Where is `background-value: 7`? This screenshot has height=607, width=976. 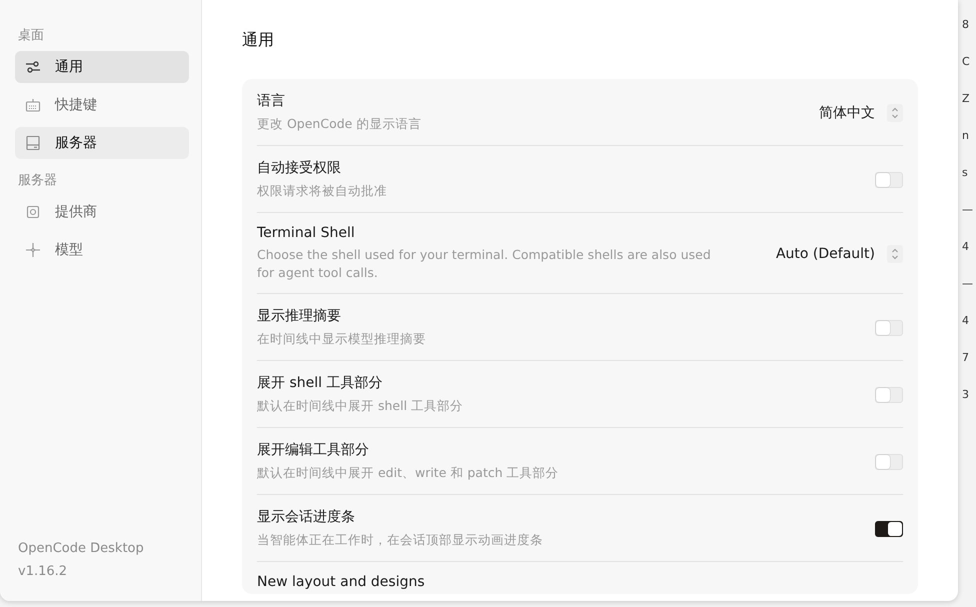
background-value: 7 is located at coordinates (966, 357).